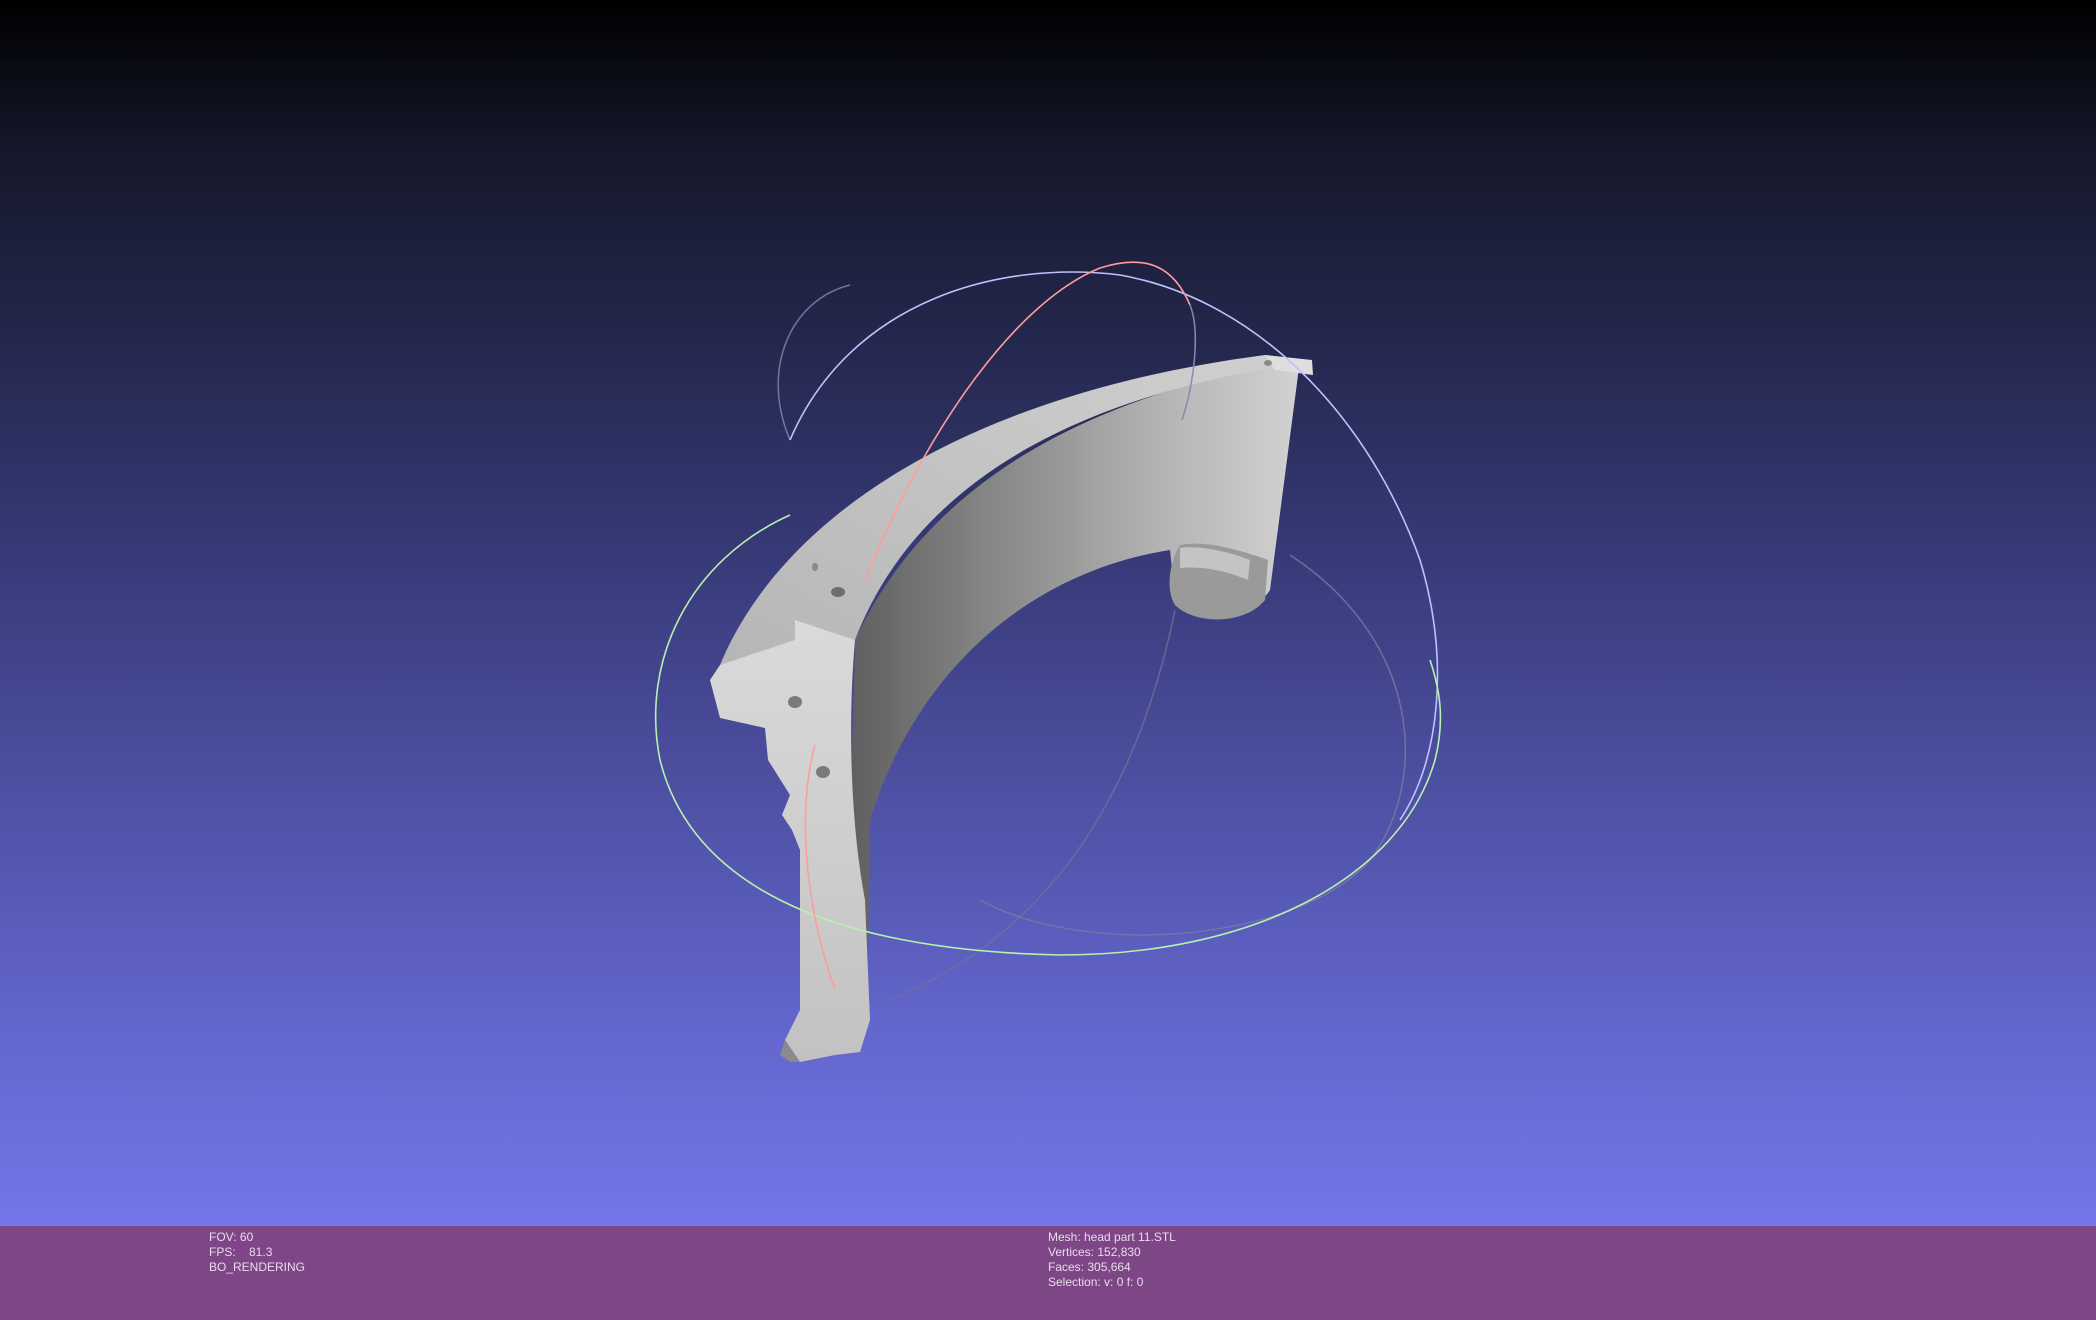 The image size is (2096, 1320). What do you see at coordinates (241, 1252) in the screenshot?
I see `fps-readout: FPS: 81.3` at bounding box center [241, 1252].